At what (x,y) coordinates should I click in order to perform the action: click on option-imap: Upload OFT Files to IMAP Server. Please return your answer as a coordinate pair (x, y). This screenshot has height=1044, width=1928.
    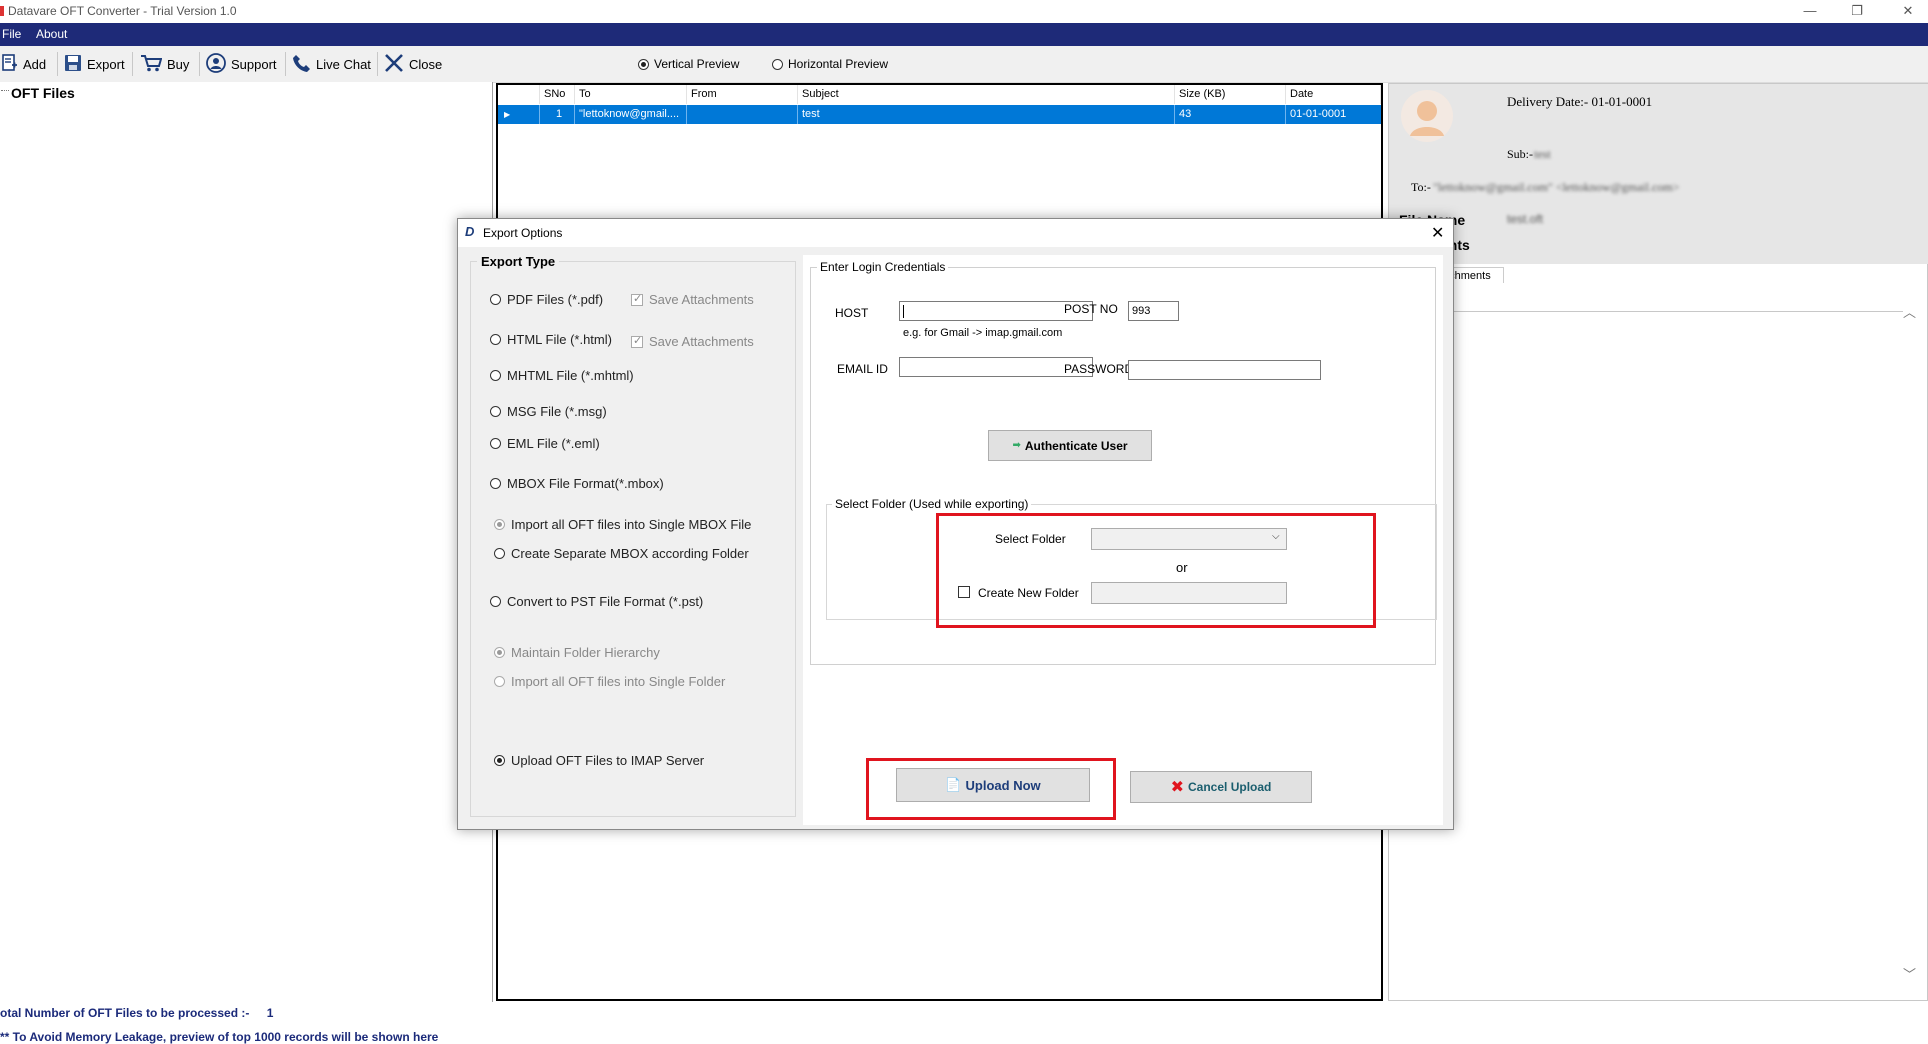
    Looking at the image, I should click on (599, 760).